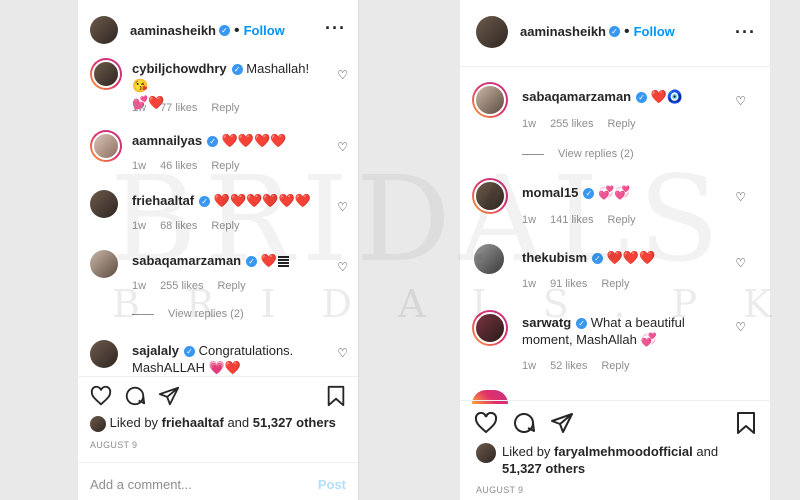  Describe the element at coordinates (193, 422) in the screenshot. I see `liked-by-user: friehaaltaf` at that location.